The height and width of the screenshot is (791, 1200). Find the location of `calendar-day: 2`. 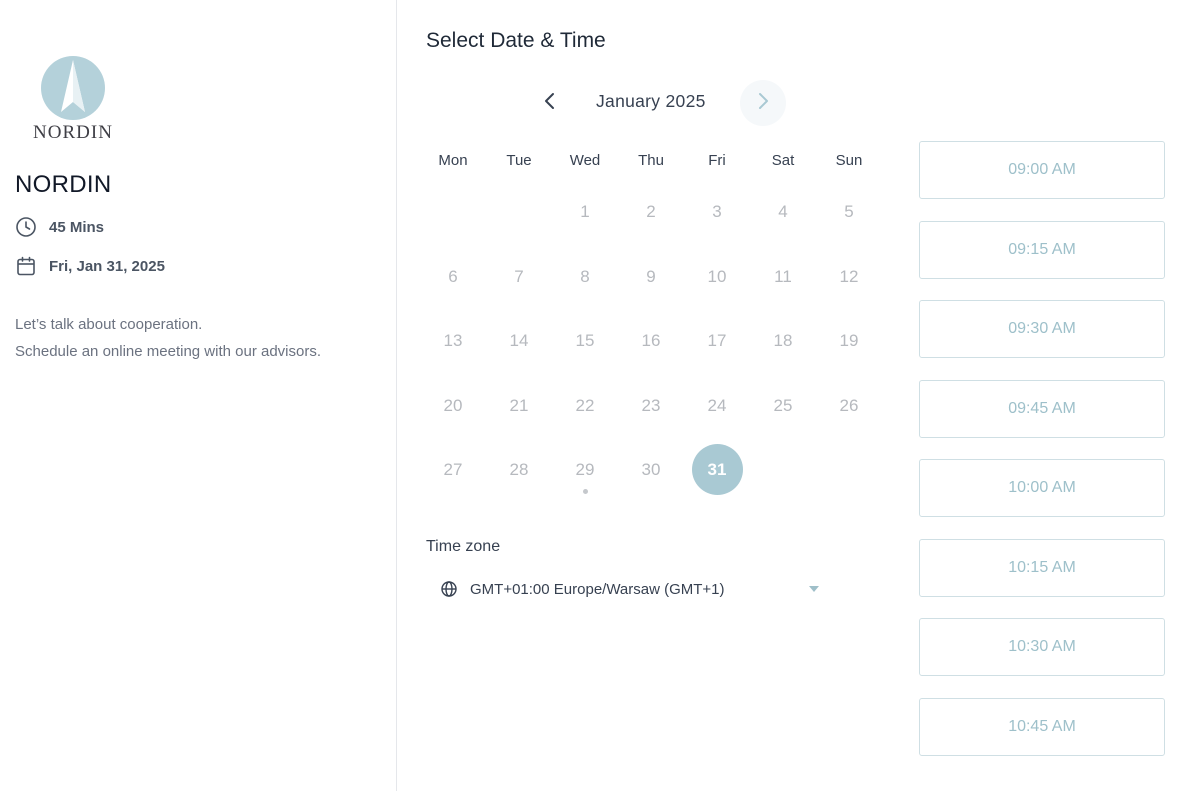

calendar-day: 2 is located at coordinates (651, 212).